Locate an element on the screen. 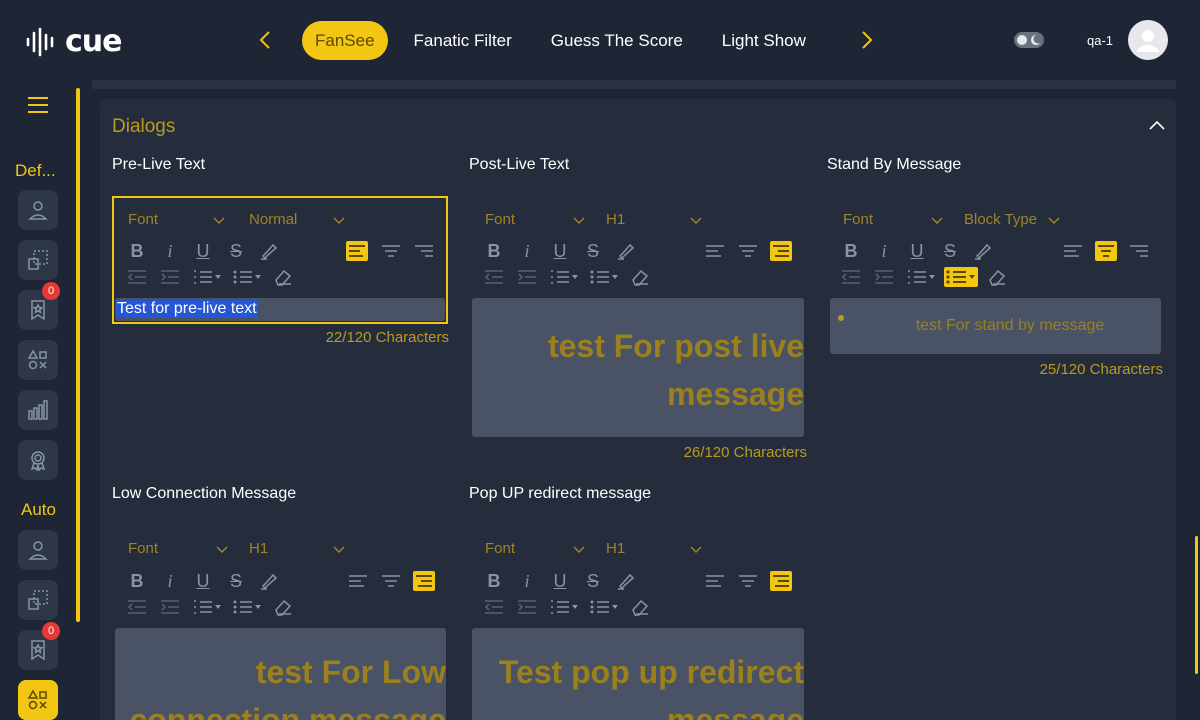 The height and width of the screenshot is (720, 1200). sidebar-scrollbar is located at coordinates (78, 355).